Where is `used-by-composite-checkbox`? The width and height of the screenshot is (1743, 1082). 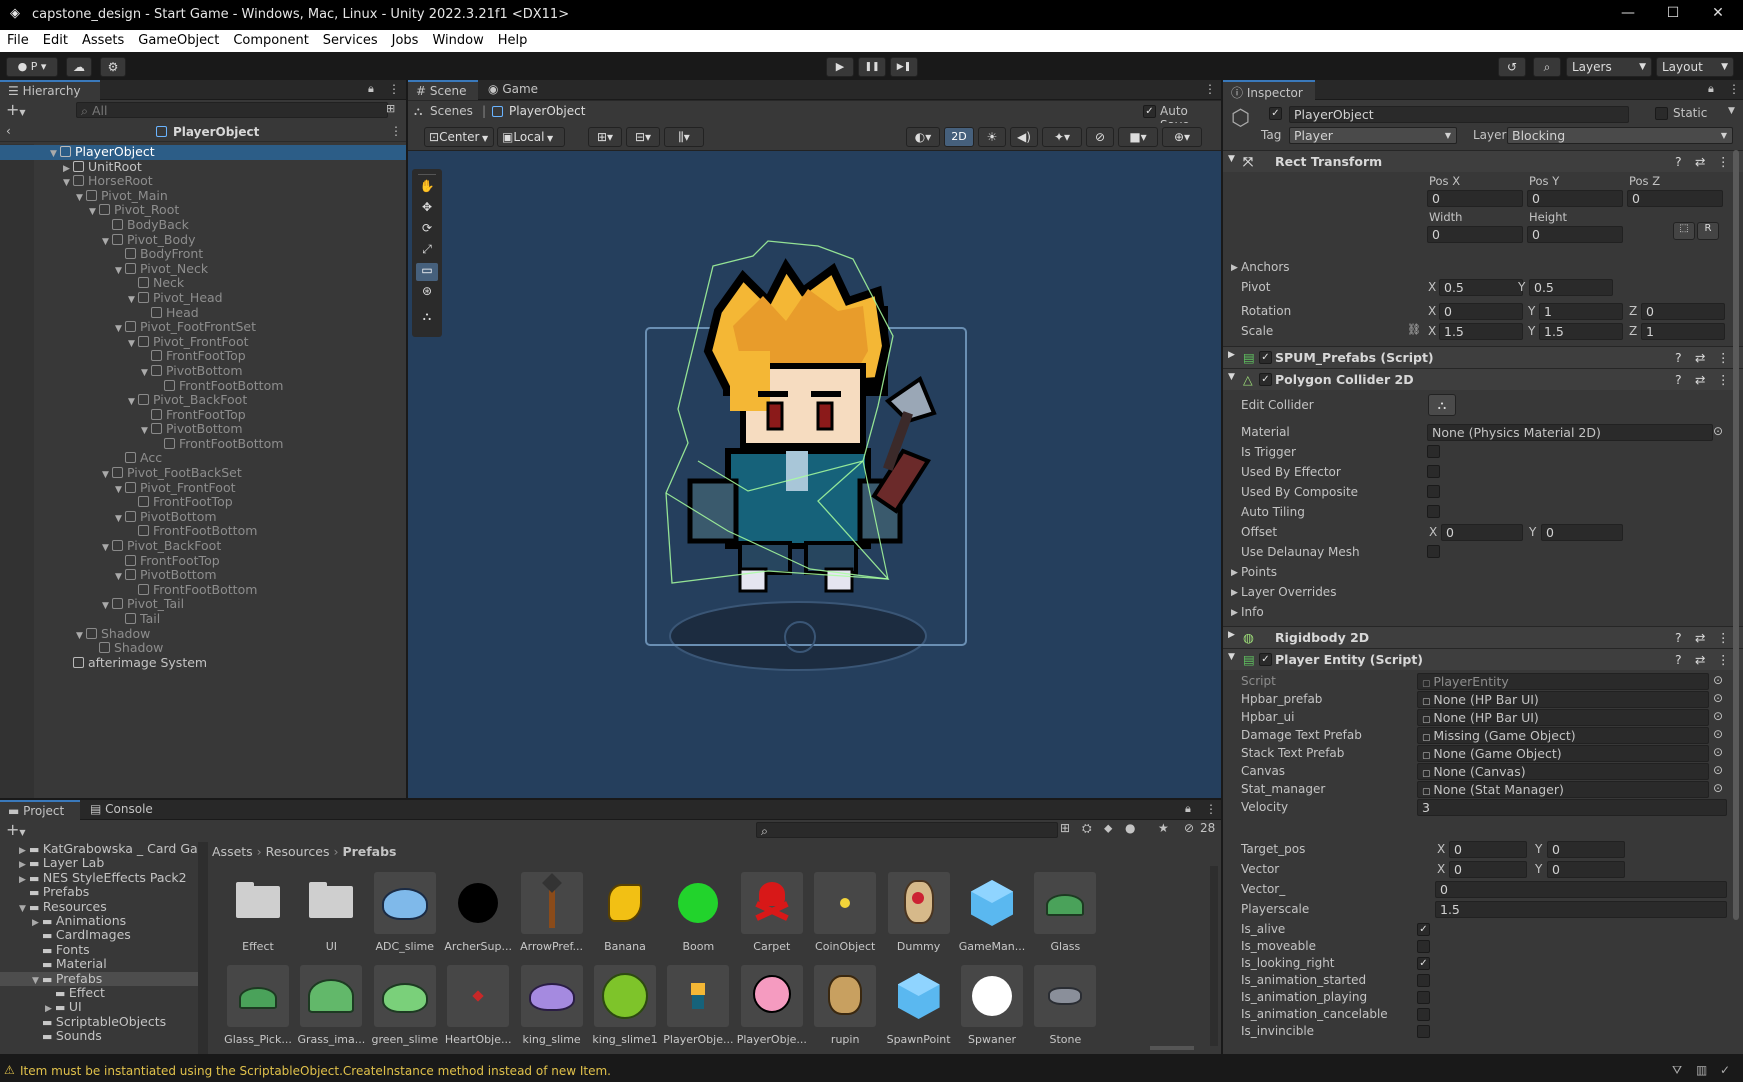 used-by-composite-checkbox is located at coordinates (1433, 491).